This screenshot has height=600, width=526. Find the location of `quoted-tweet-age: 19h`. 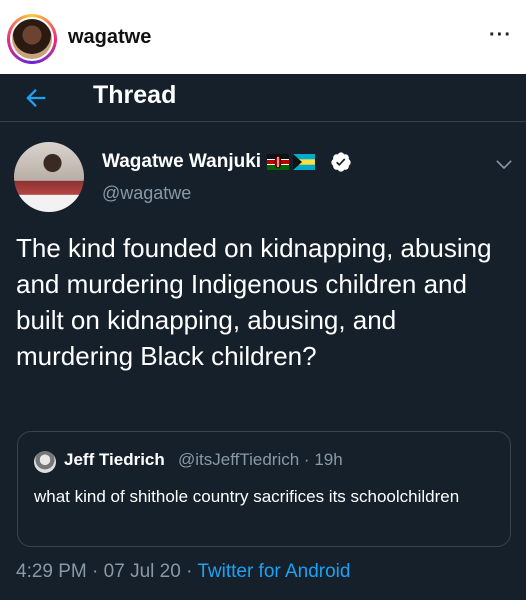

quoted-tweet-age: 19h is located at coordinates (328, 459).